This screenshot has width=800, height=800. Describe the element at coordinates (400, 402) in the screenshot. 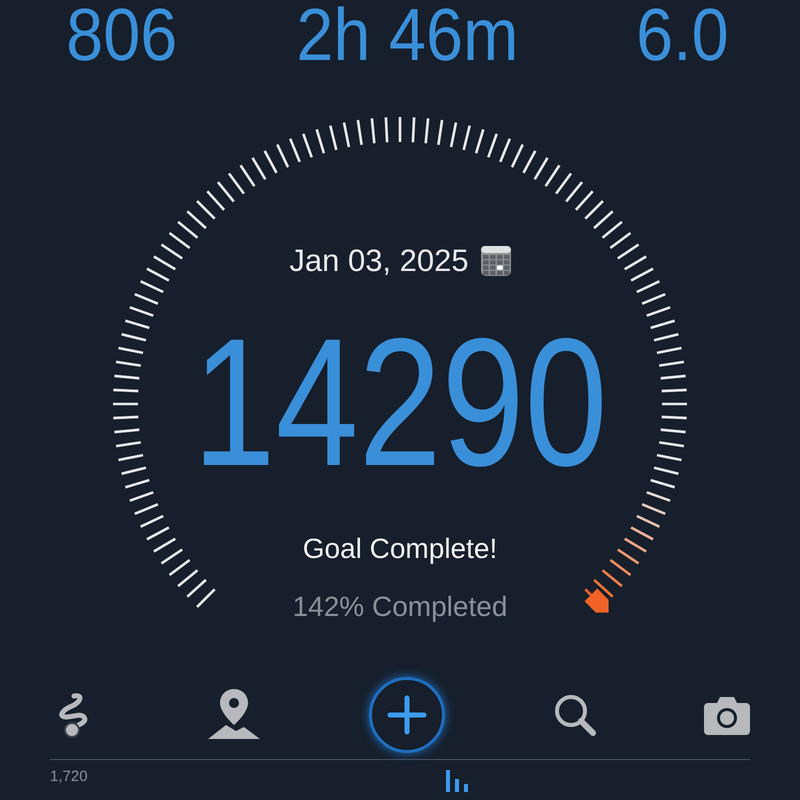

I see `step-count: 14290` at that location.